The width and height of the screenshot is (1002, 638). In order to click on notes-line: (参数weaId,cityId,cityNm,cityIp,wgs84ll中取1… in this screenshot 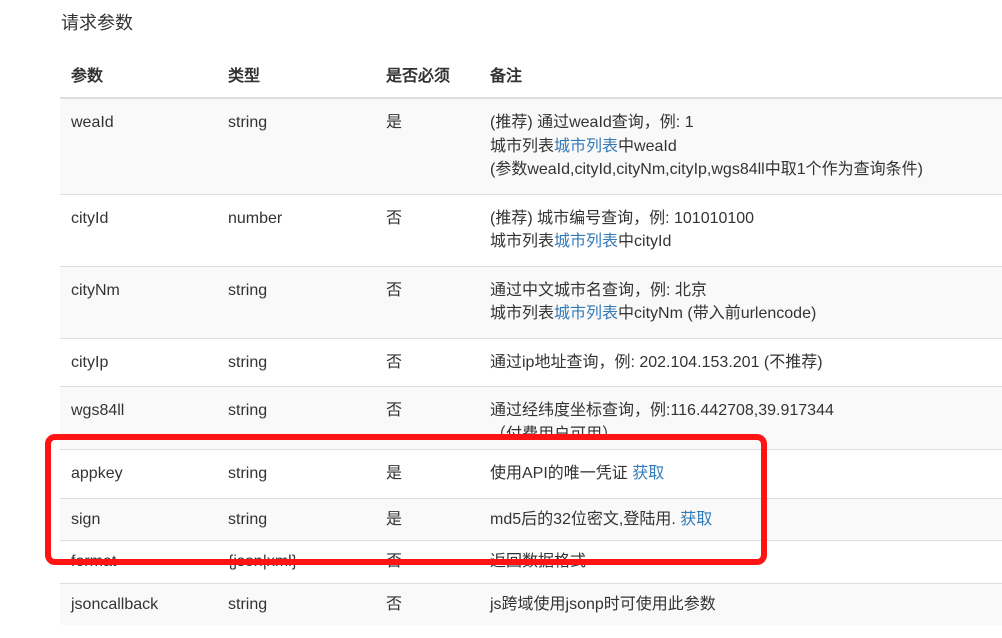, I will do `click(706, 169)`.